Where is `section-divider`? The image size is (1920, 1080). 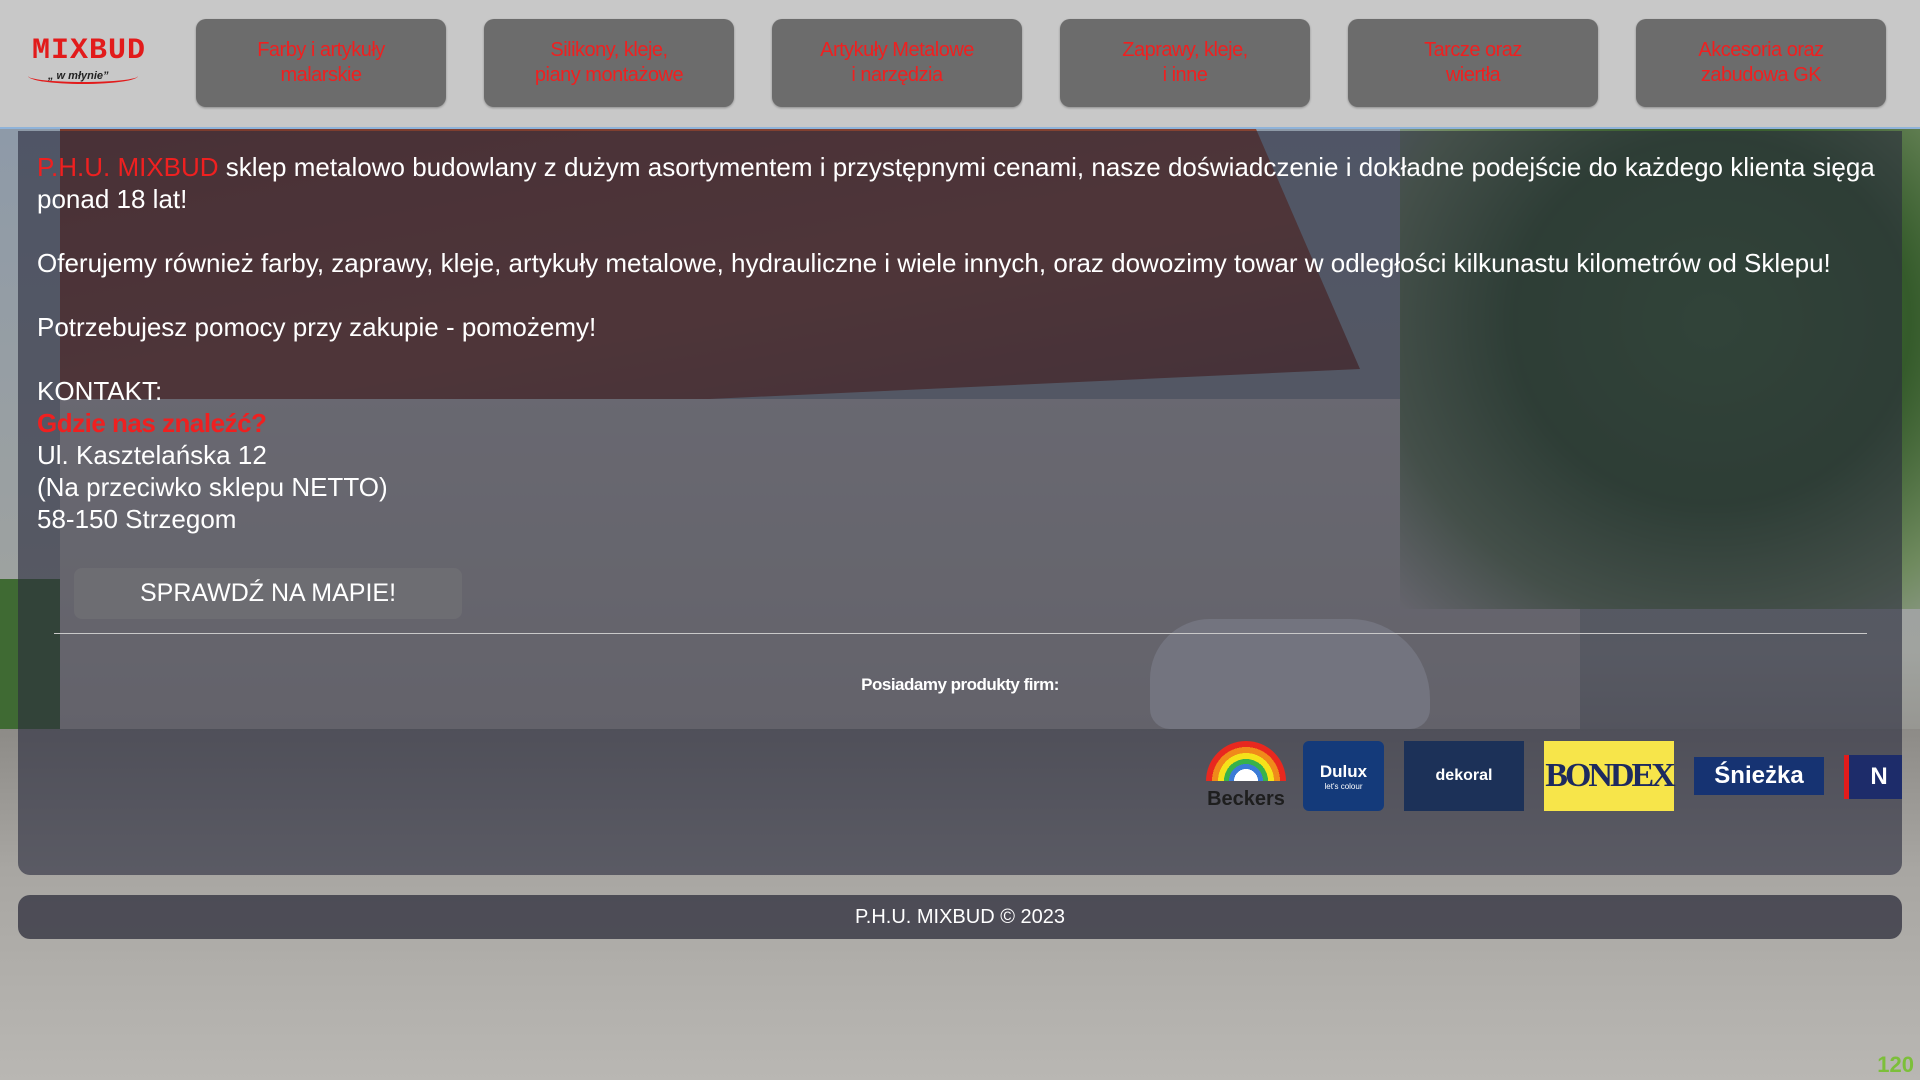
section-divider is located at coordinates (960, 633).